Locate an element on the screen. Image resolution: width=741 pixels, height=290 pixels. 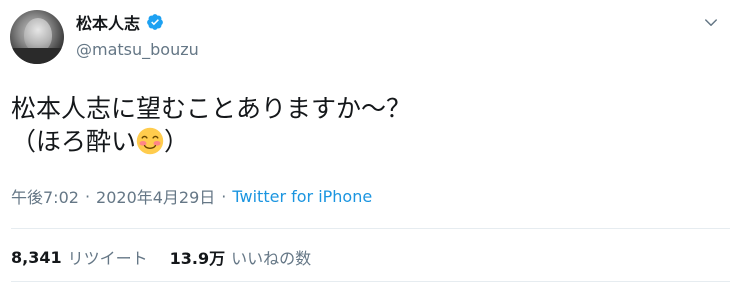
tweet-line-2: （ほろ酔い ） is located at coordinates (100, 141).